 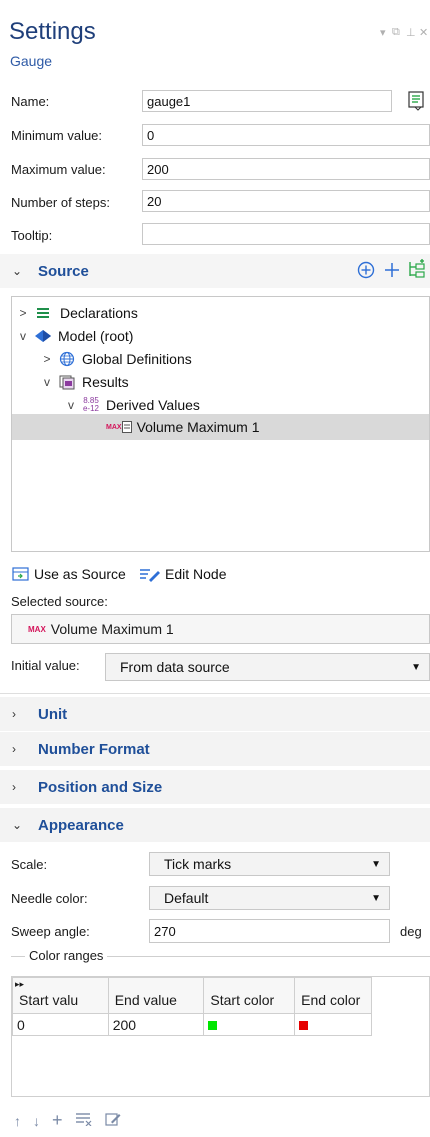 What do you see at coordinates (423, 32) in the screenshot?
I see `close-icon: ✕` at bounding box center [423, 32].